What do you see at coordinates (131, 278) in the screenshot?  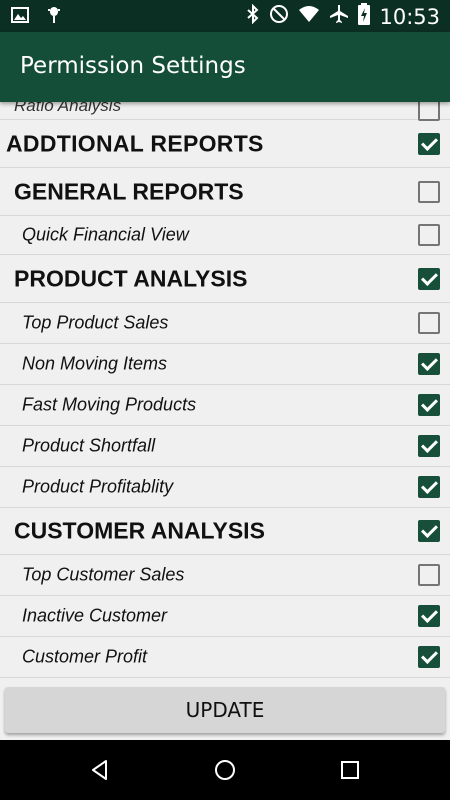 I see `section-label: PRODUCT ANALYSIS` at bounding box center [131, 278].